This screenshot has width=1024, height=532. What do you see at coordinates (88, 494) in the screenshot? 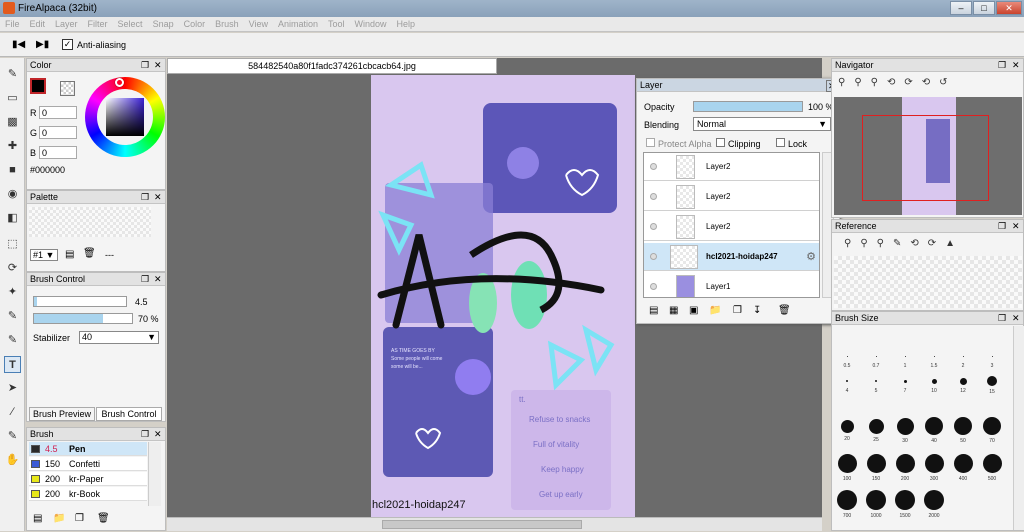
I see `brush-item: 200 kr-Book` at bounding box center [88, 494].